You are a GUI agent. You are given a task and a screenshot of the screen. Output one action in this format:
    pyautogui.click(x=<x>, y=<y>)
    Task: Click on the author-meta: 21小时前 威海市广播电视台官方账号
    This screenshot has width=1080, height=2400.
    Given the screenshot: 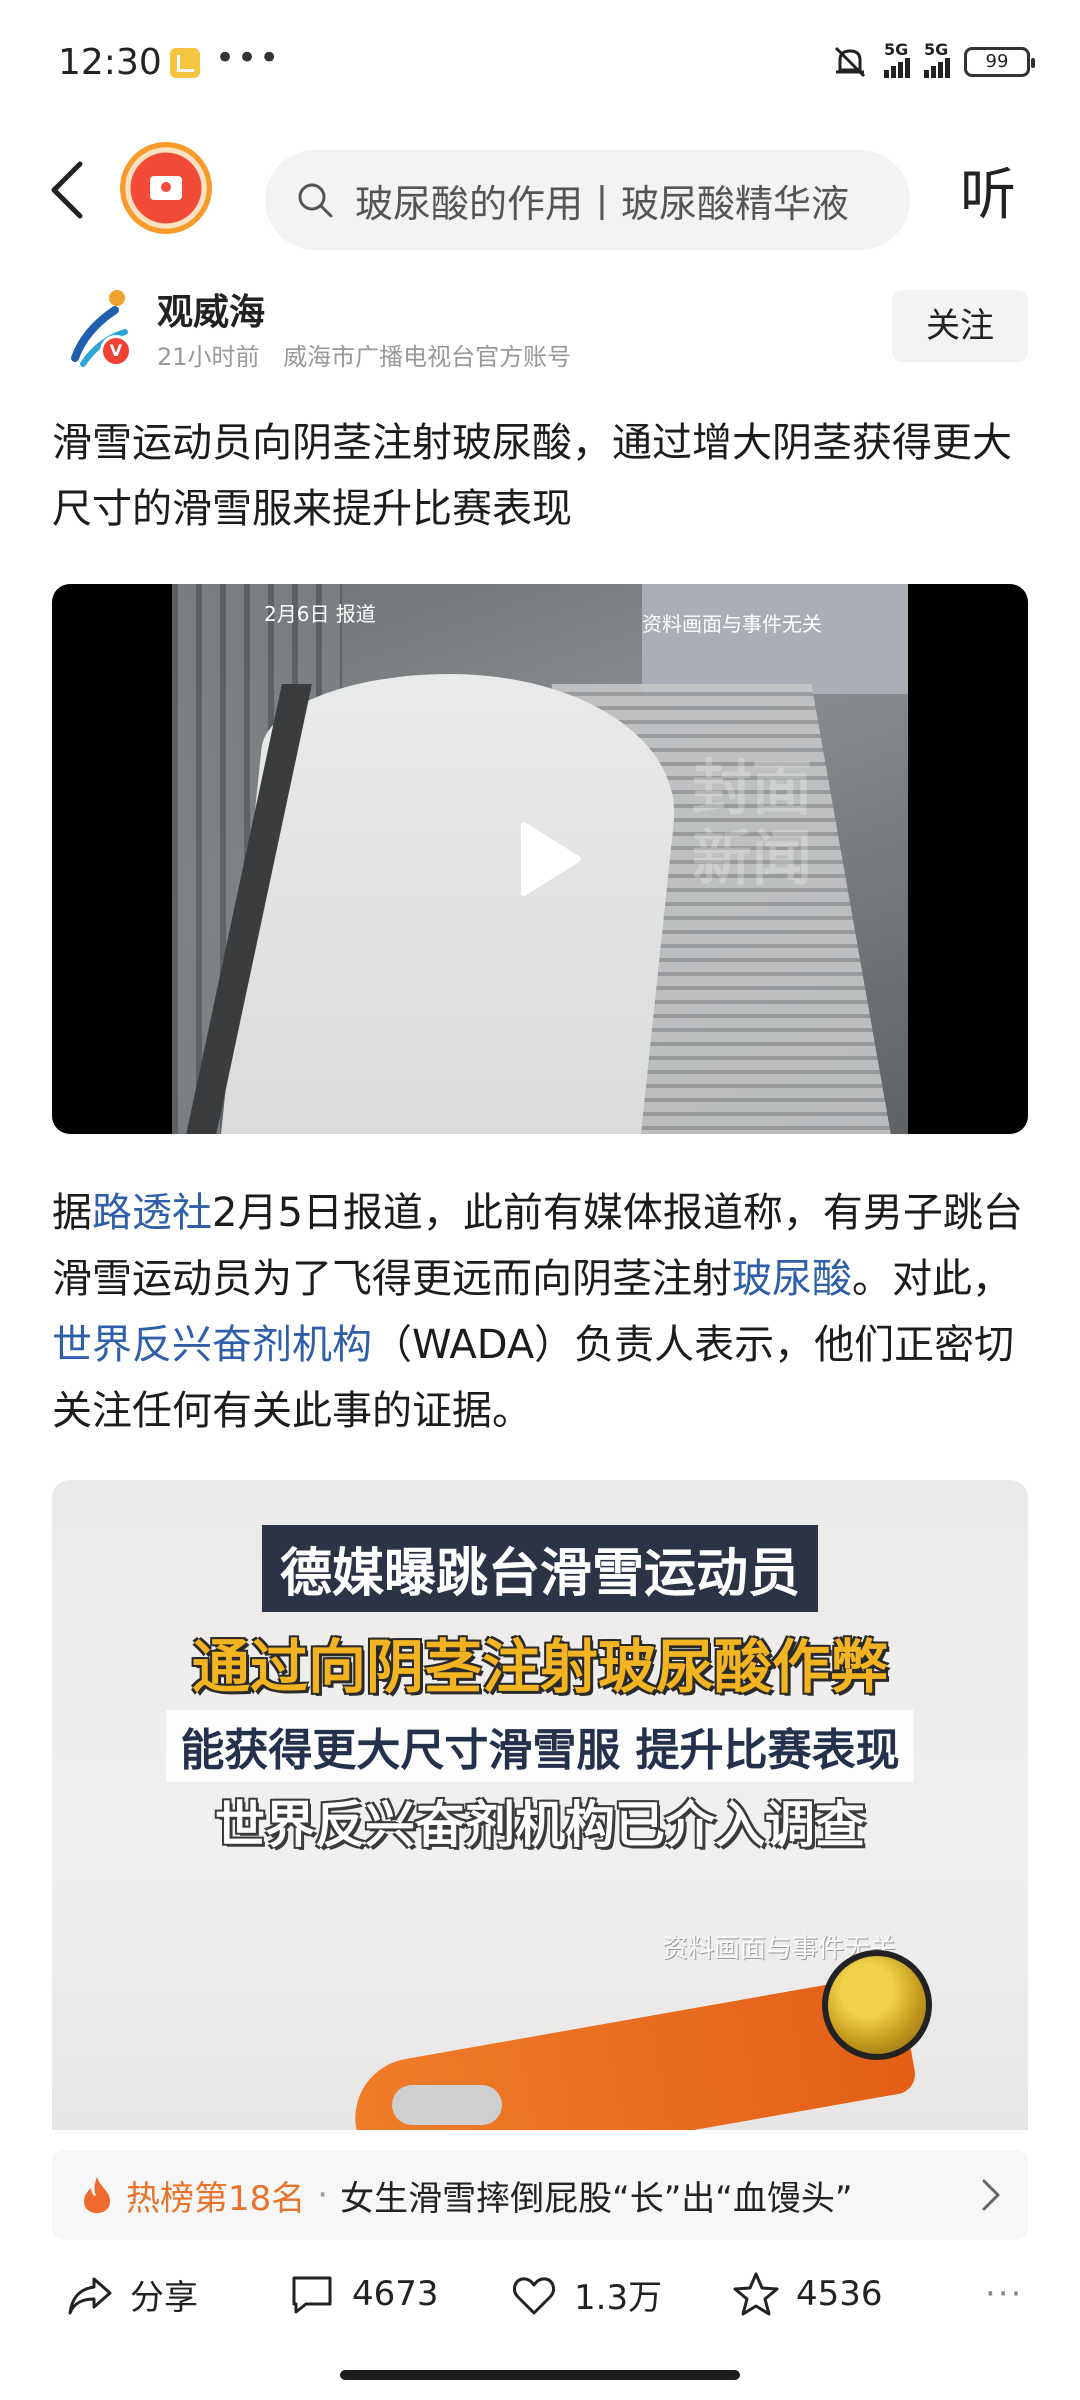 What is the action you would take?
    pyautogui.click(x=364, y=354)
    